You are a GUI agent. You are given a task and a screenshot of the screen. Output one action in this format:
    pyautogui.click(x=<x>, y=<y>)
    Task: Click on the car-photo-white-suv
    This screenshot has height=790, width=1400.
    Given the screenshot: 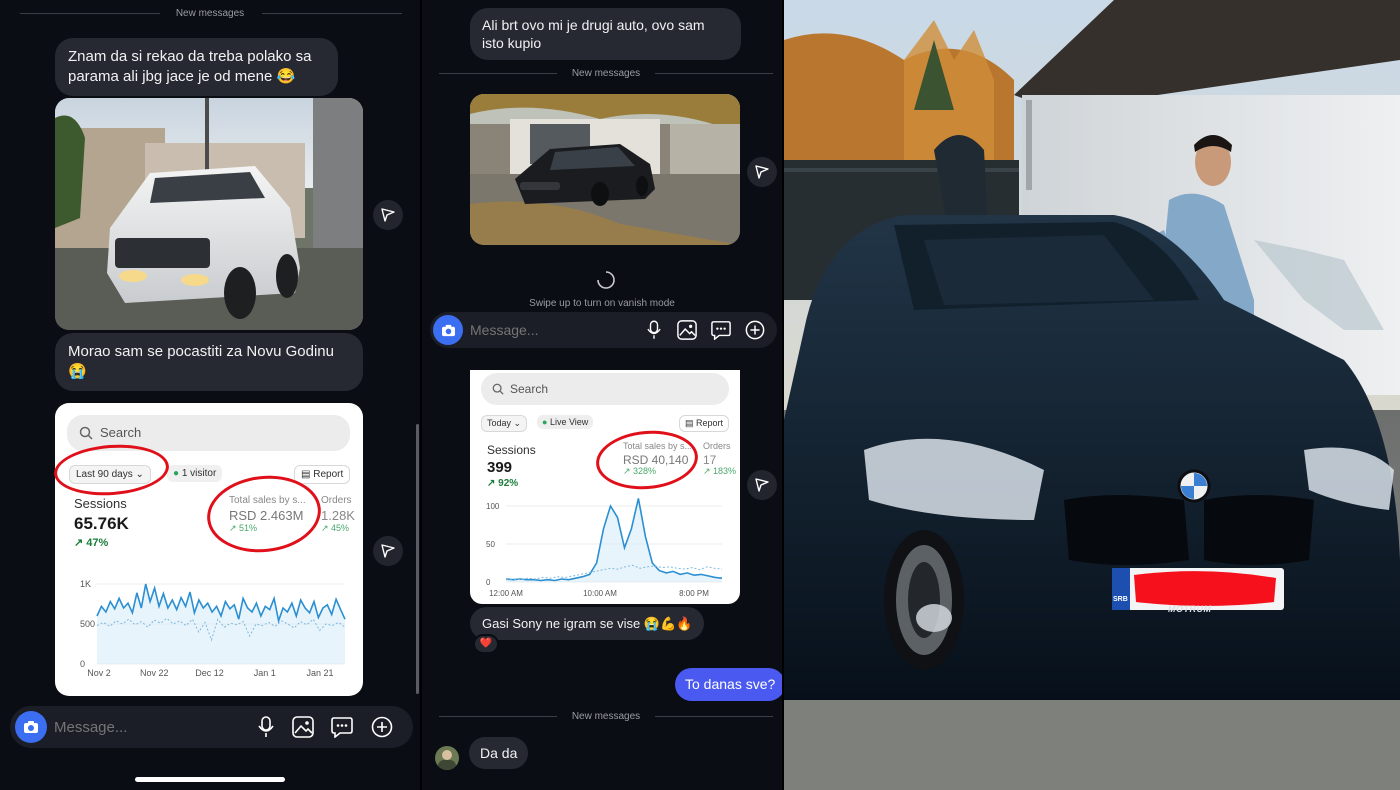 What is the action you would take?
    pyautogui.click(x=209, y=214)
    